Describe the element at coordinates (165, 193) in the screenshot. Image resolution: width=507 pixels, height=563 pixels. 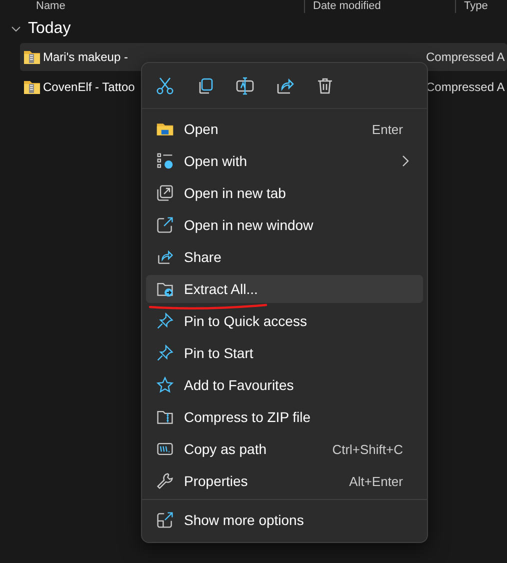
I see `new-tab-icon` at that location.